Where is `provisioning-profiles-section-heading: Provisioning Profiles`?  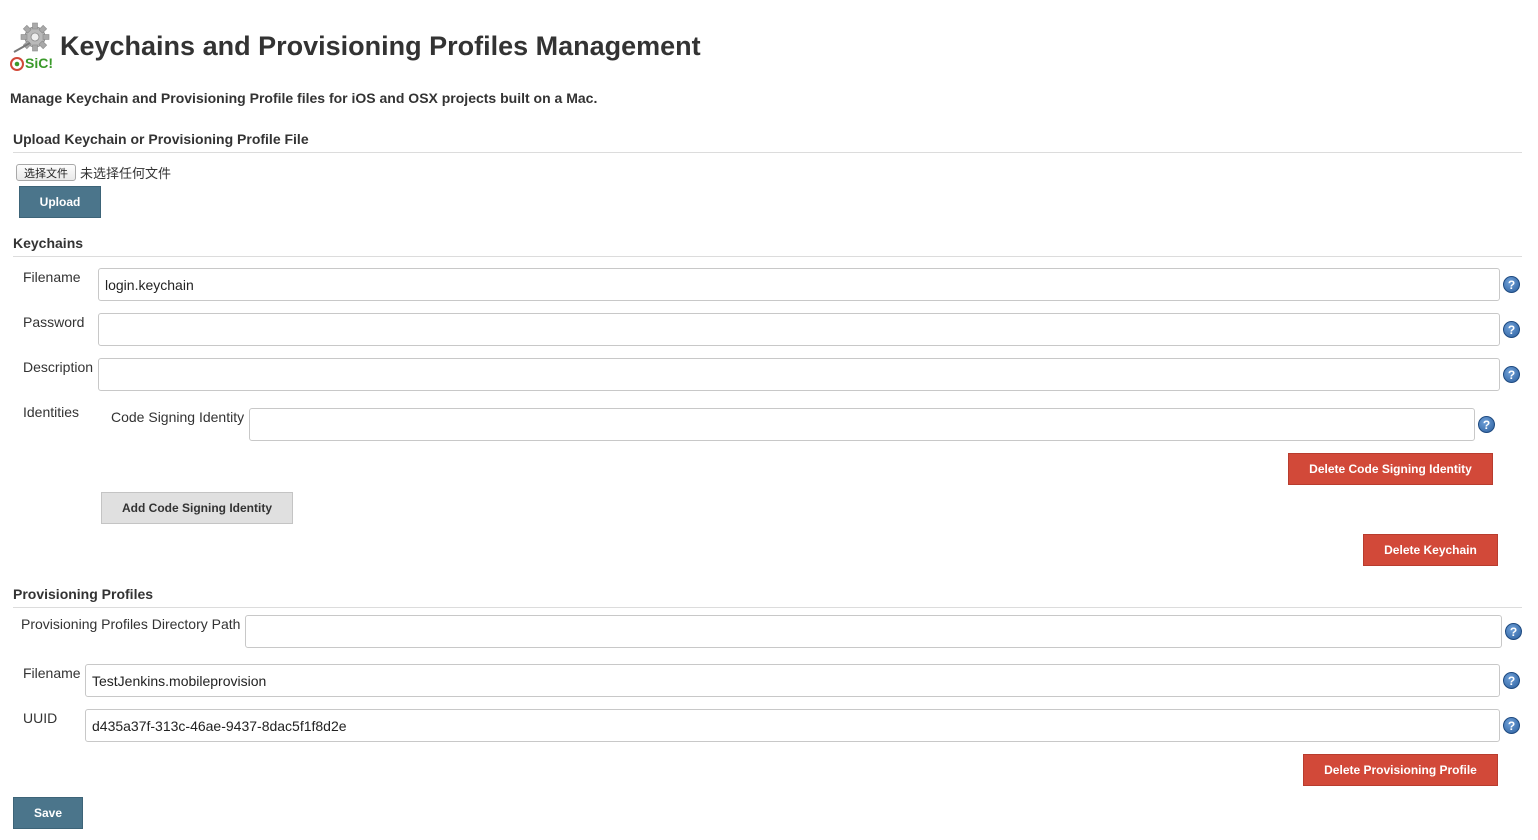 provisioning-profiles-section-heading: Provisioning Profiles is located at coordinates (83, 594).